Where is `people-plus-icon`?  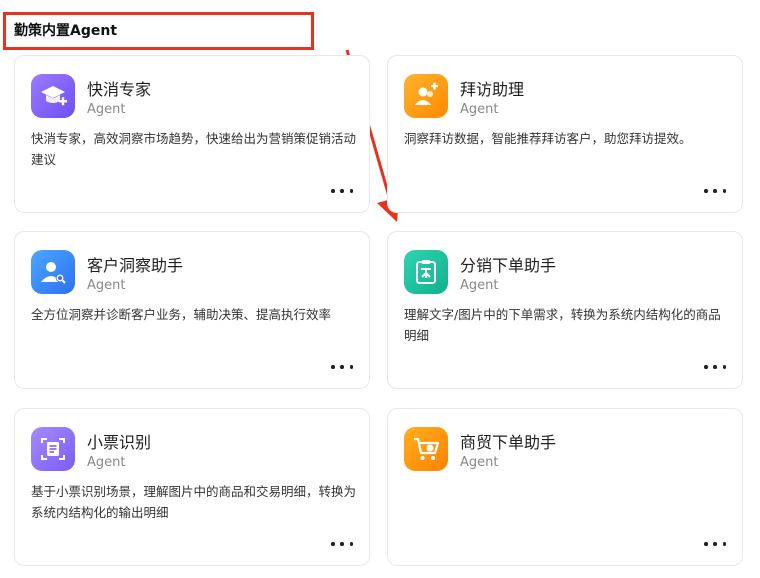
people-plus-icon is located at coordinates (426, 96).